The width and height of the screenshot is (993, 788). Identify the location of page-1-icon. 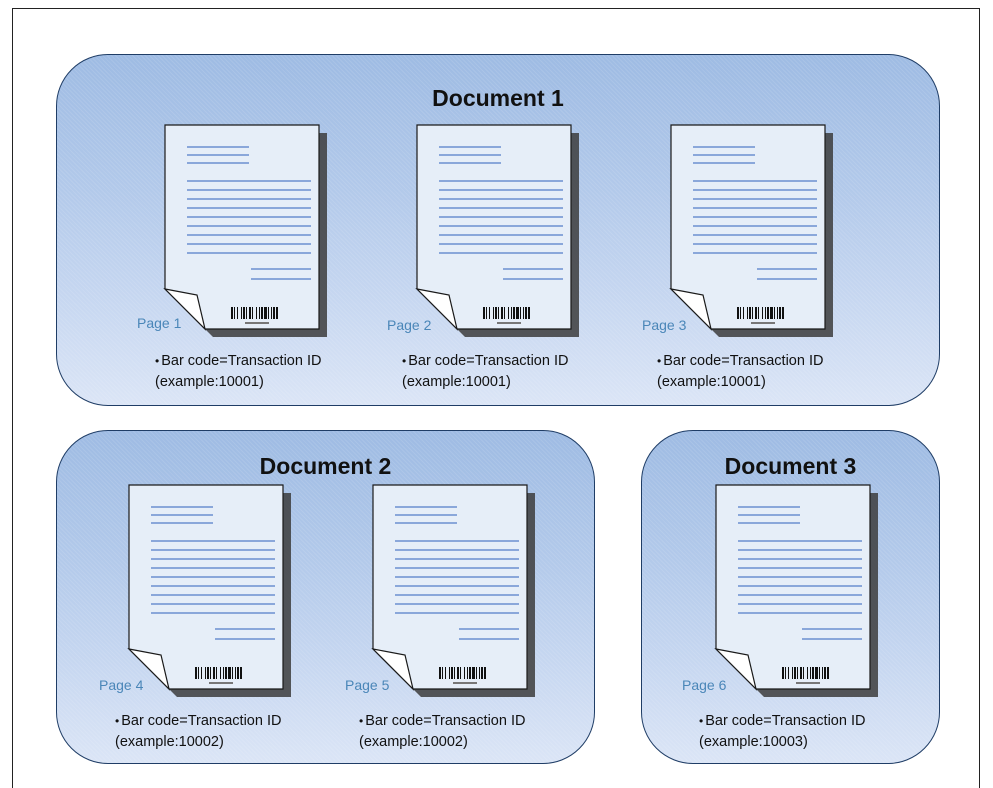
(245, 230).